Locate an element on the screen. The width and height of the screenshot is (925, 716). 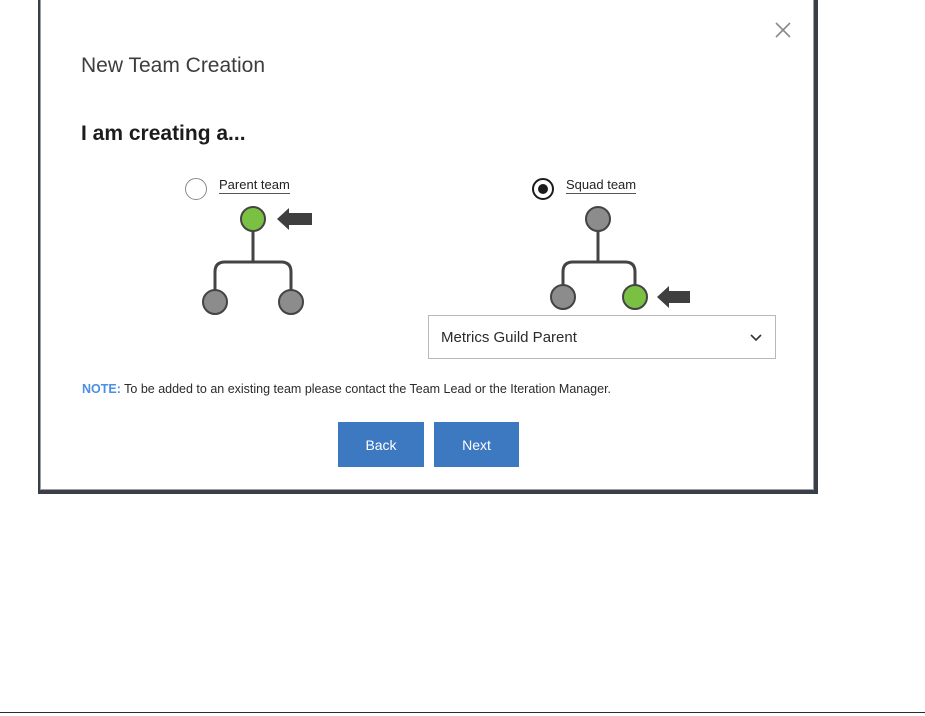
parent-team-label: Parent team is located at coordinates (254, 185).